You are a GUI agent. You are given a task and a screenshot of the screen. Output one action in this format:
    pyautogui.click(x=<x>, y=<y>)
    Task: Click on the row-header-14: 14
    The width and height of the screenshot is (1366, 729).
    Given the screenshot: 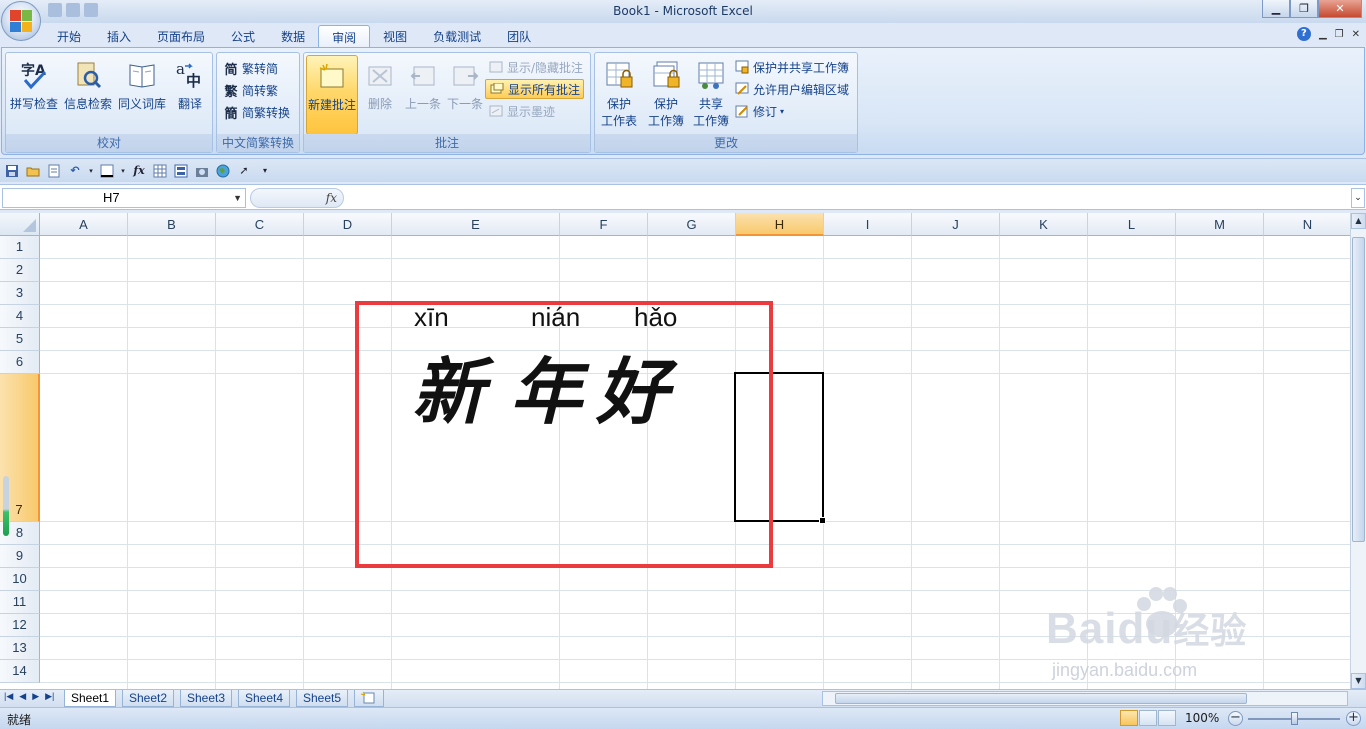 What is the action you would take?
    pyautogui.click(x=20, y=671)
    